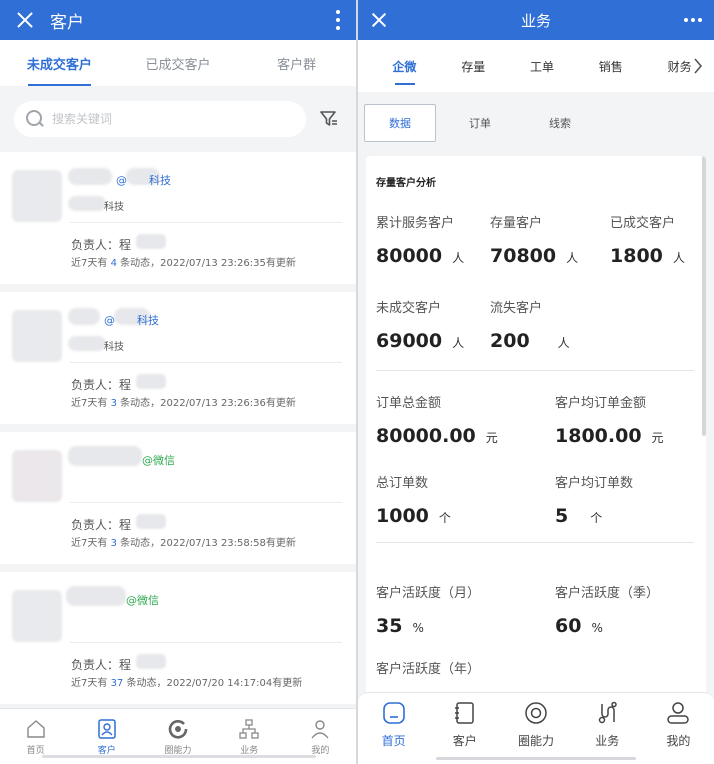  I want to click on customer-tabs: 未成交客户 已成交客户 客户群, so click(178, 63).